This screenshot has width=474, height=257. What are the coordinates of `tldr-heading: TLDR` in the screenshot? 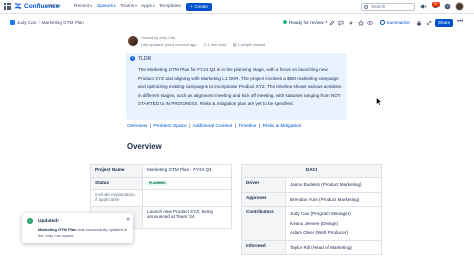 It's located at (145, 59).